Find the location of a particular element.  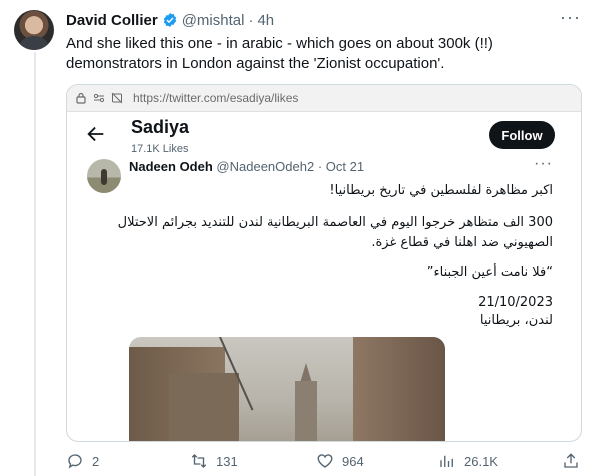

tweet-time: 4h is located at coordinates (265, 20).